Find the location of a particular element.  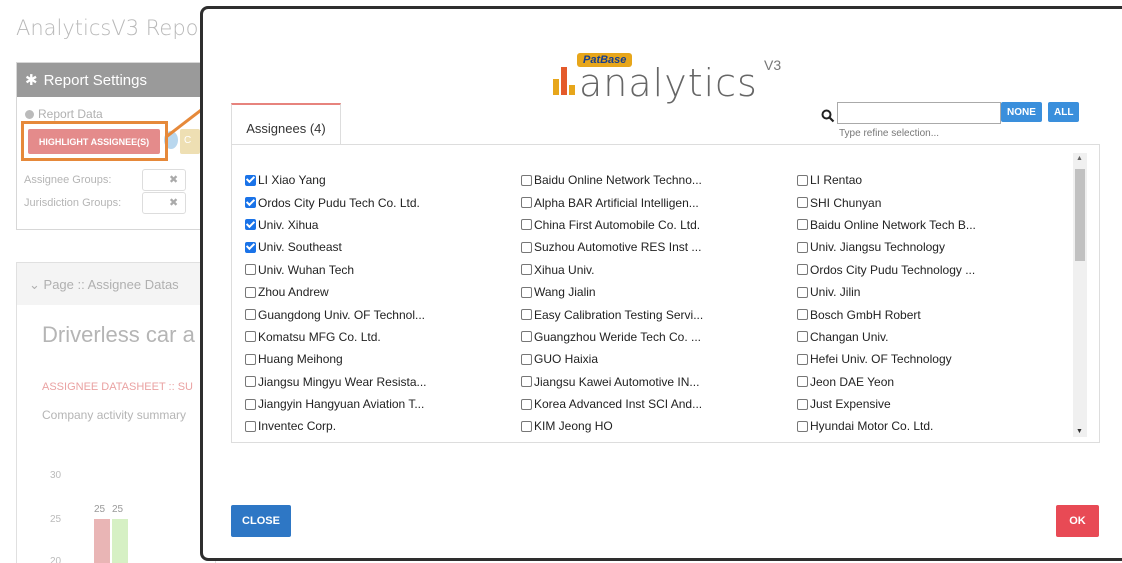

page-panel-header: ⌄ Page :: Assignee Datas is located at coordinates (116, 284).